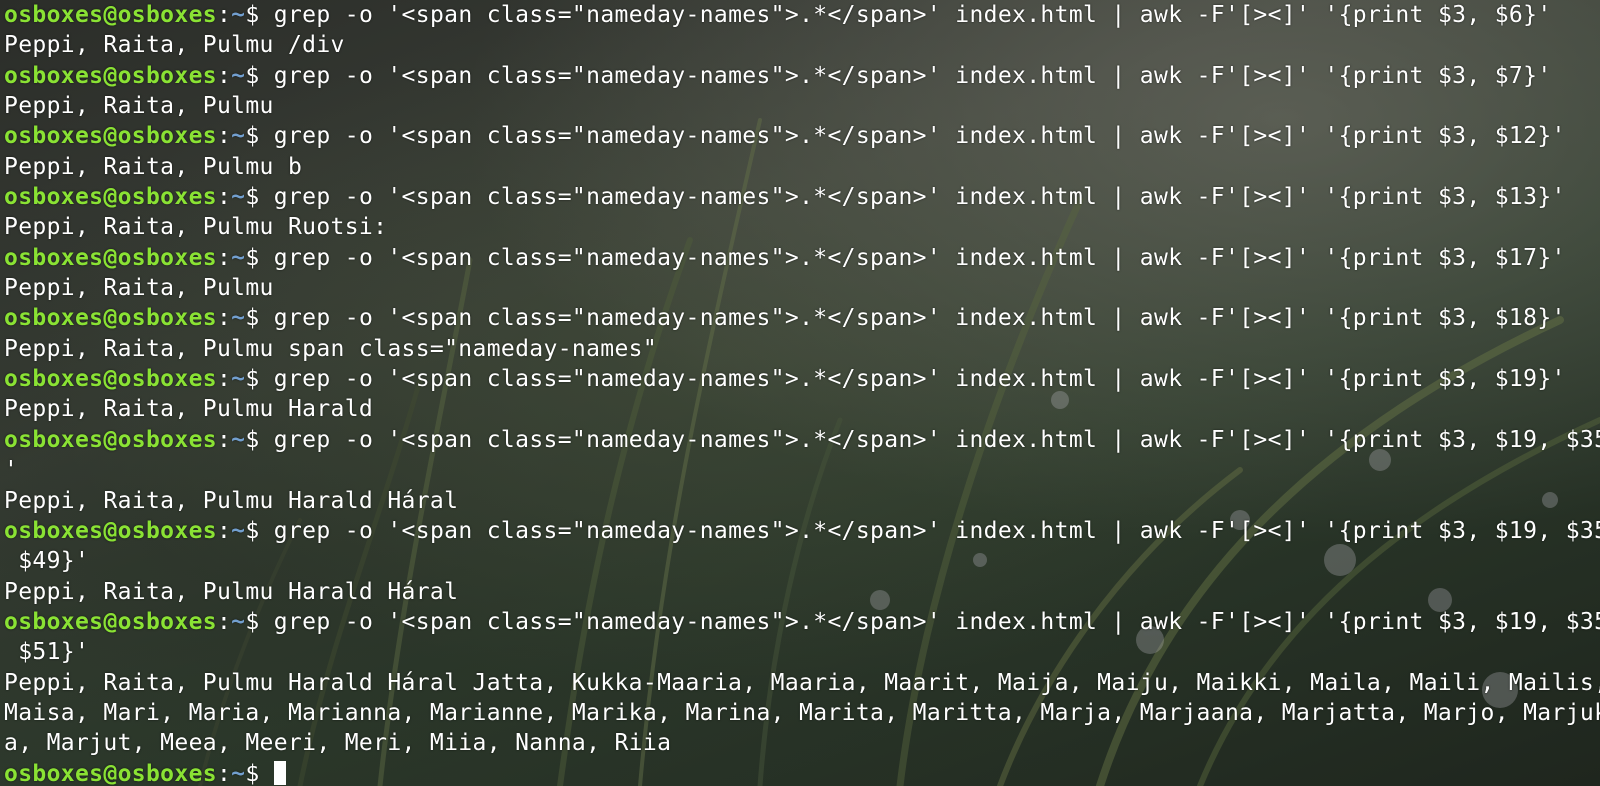  Describe the element at coordinates (153, 166) in the screenshot. I see `output-line: Peppi, Raita, Pulmu b` at that location.